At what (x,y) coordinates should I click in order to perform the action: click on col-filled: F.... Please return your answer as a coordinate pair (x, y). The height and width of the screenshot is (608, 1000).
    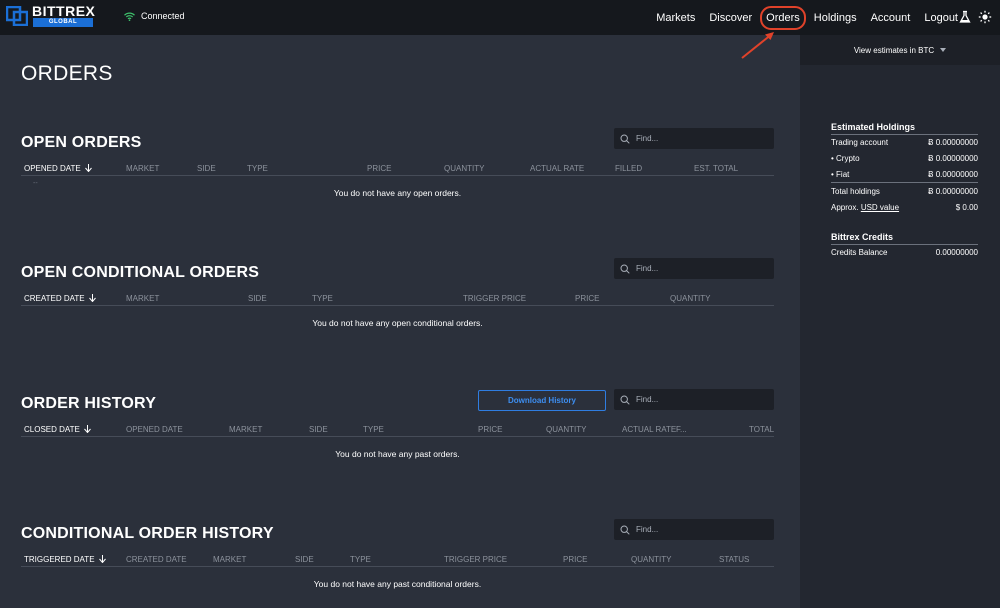
    Looking at the image, I should click on (681, 429).